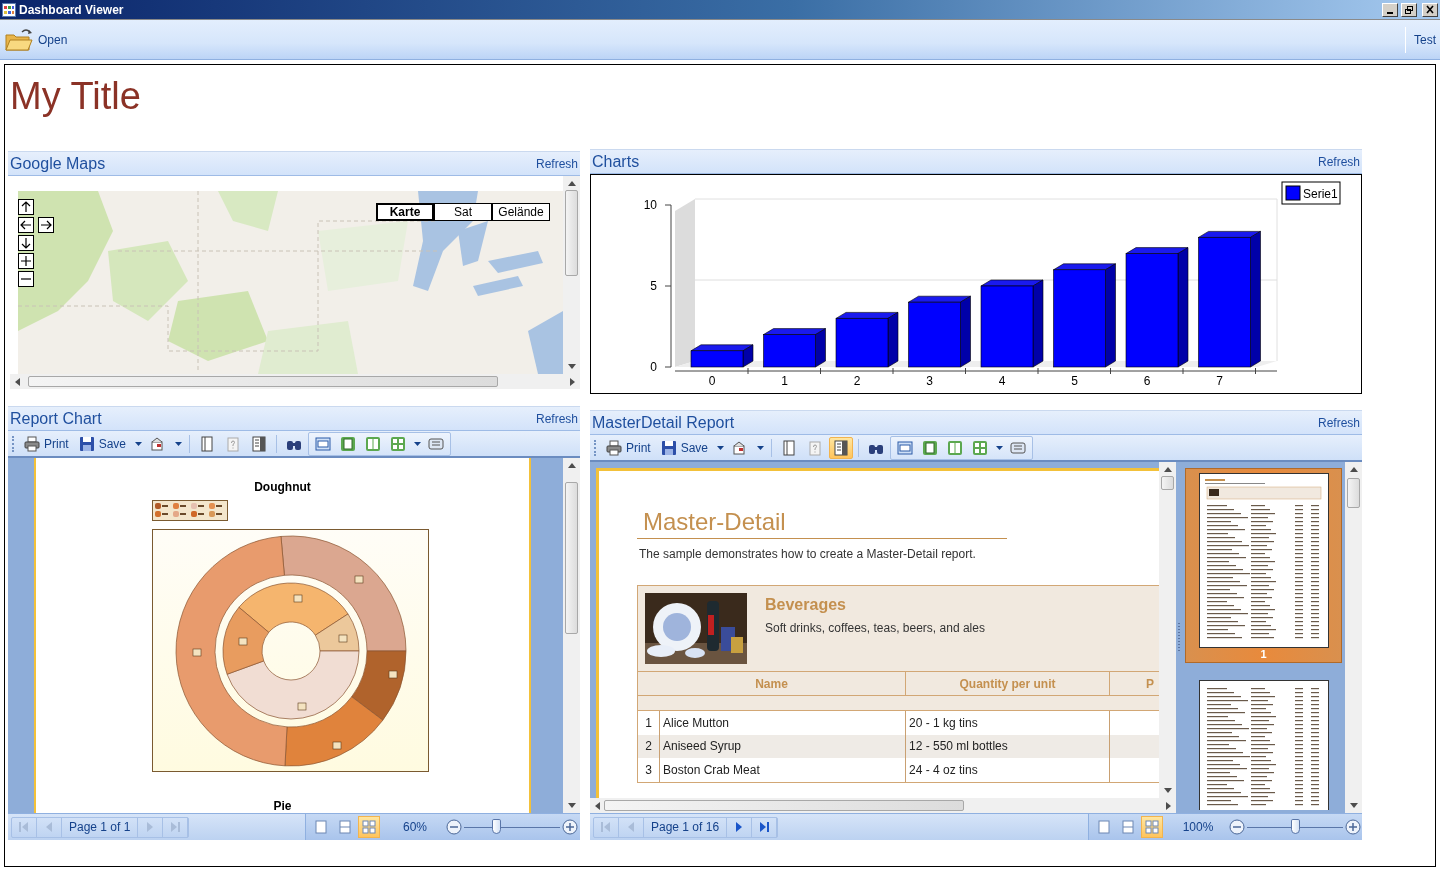  What do you see at coordinates (653, 367) in the screenshot?
I see `axis-label: 0` at bounding box center [653, 367].